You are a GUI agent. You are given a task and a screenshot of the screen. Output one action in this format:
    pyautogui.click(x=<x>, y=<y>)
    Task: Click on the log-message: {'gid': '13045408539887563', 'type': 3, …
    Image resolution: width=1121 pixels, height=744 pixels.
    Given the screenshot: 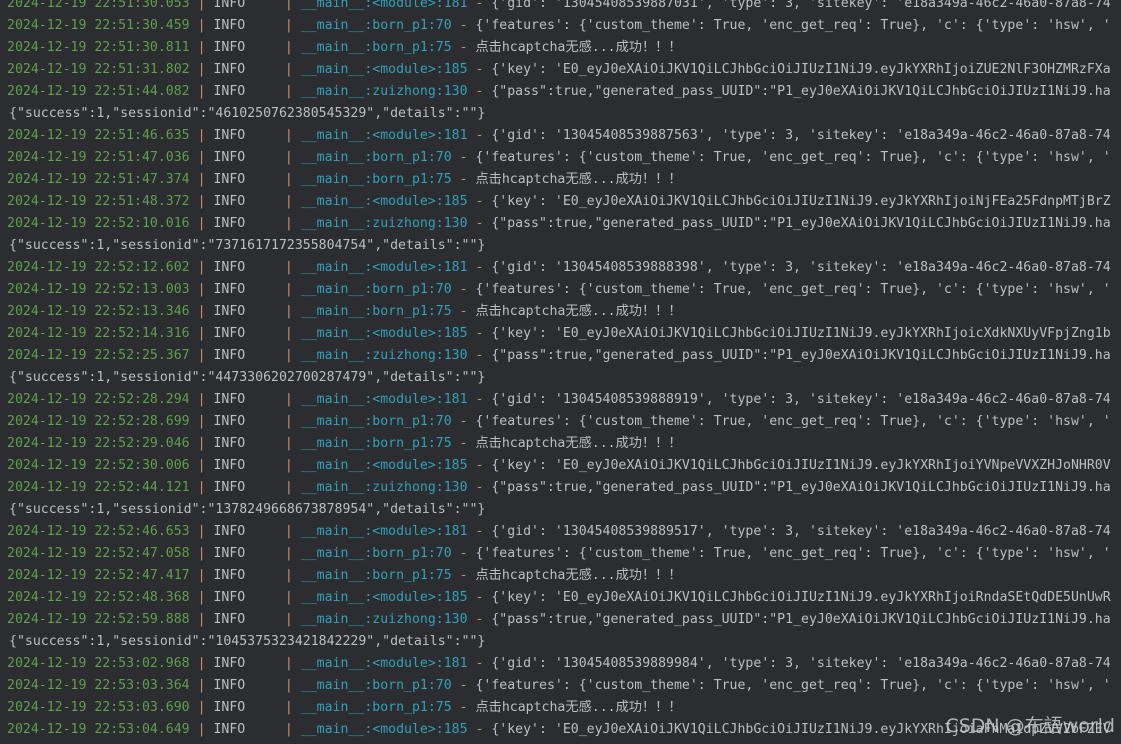 What is the action you would take?
    pyautogui.click(x=801, y=135)
    